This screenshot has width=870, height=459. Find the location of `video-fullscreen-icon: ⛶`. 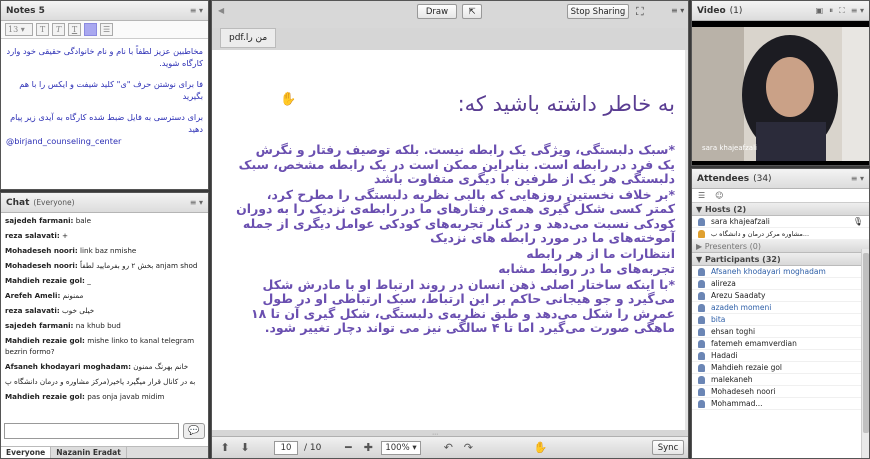

video-fullscreen-icon: ⛶ is located at coordinates (842, 11).